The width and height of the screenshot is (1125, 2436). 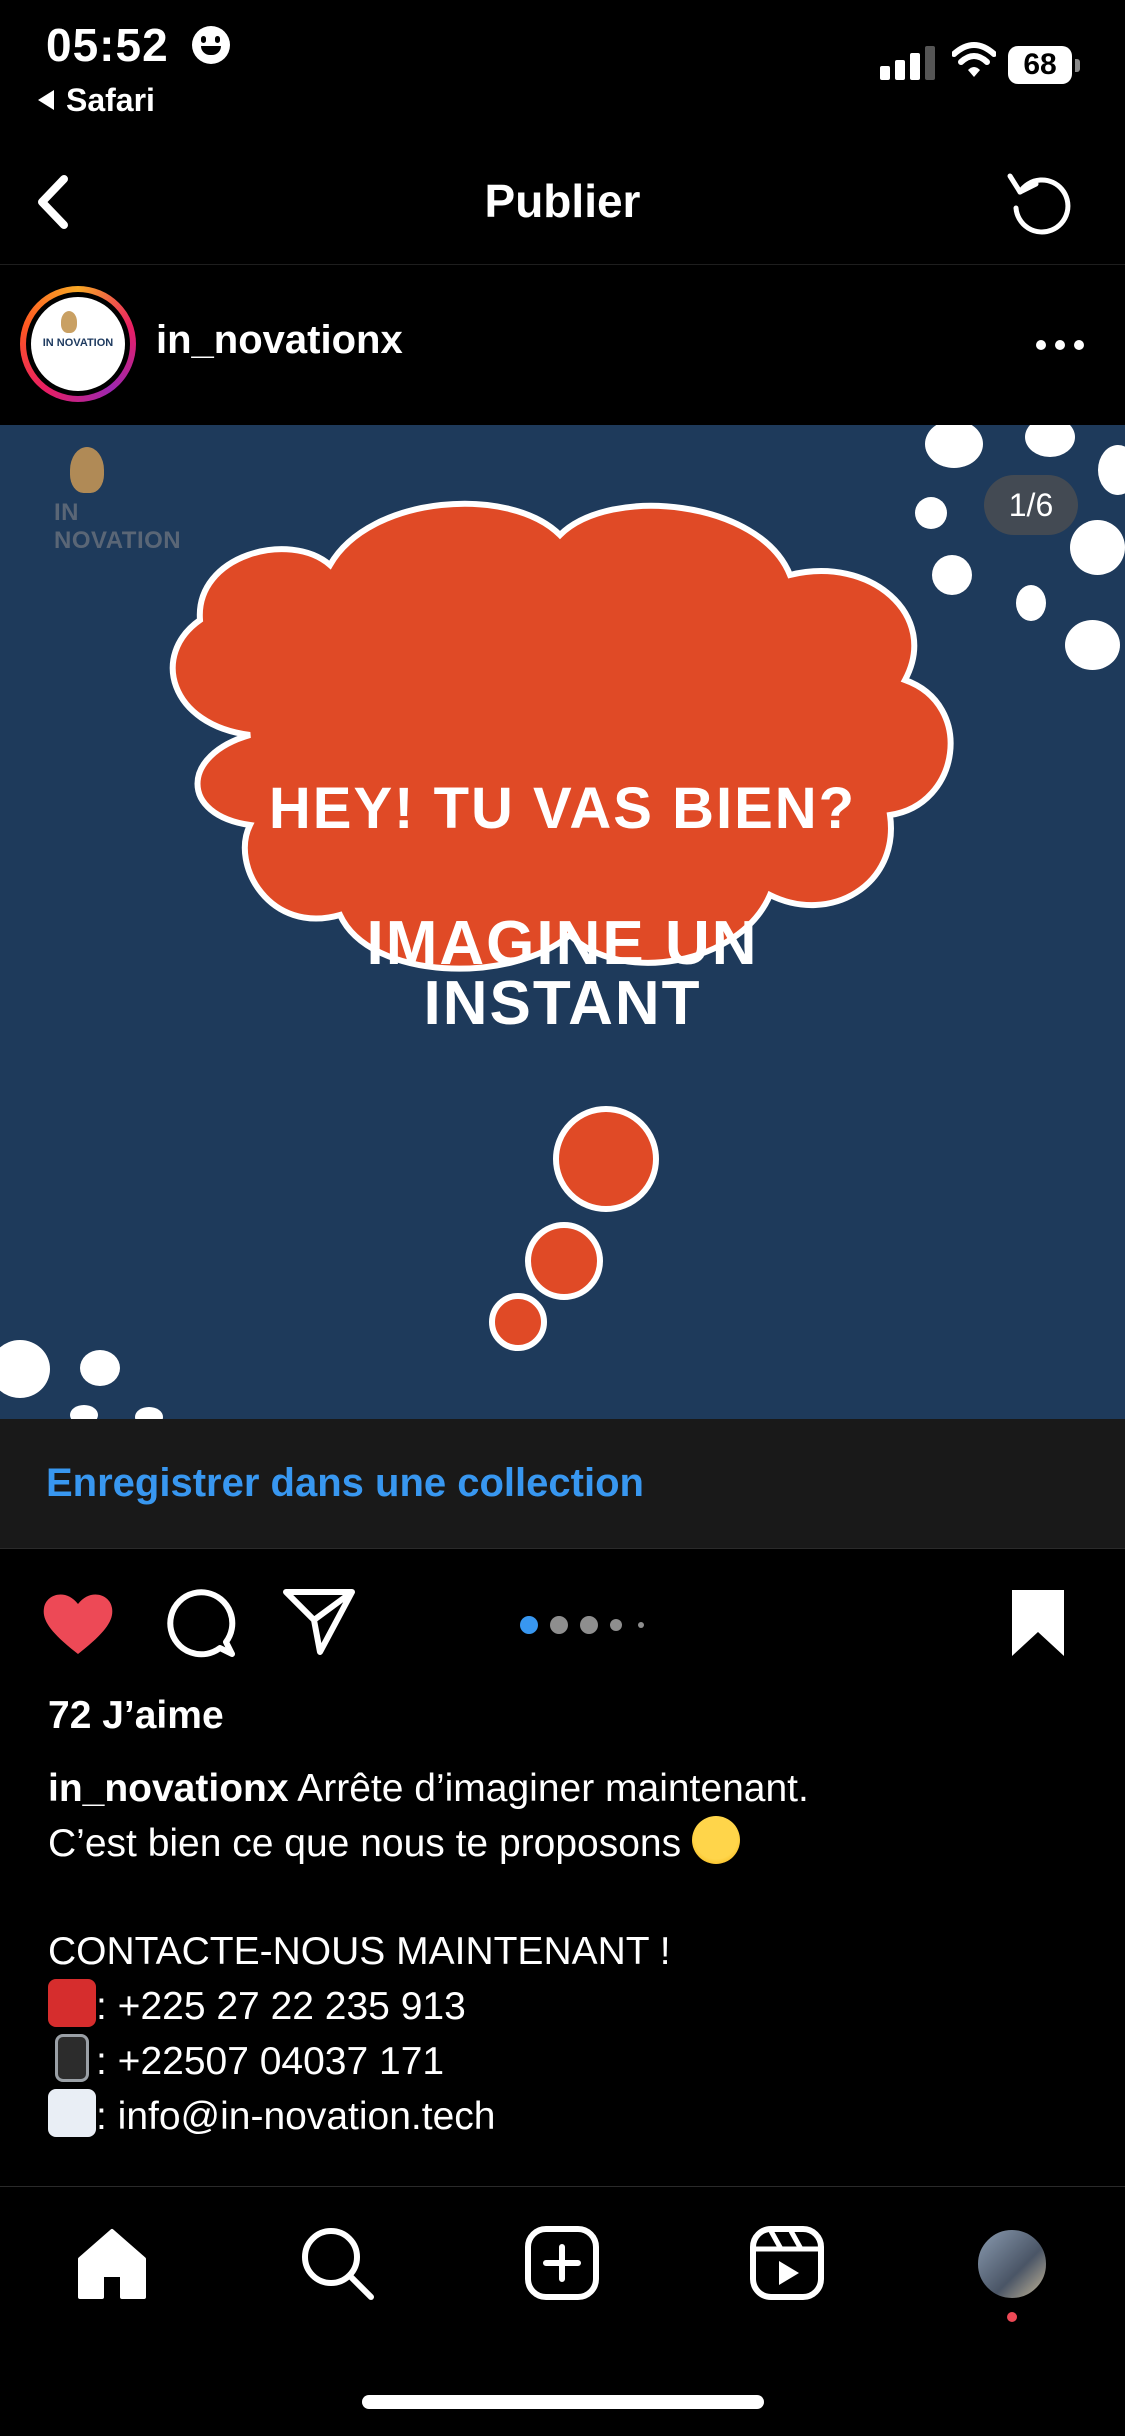 I want to click on nav-header: Publier, so click(x=562, y=202).